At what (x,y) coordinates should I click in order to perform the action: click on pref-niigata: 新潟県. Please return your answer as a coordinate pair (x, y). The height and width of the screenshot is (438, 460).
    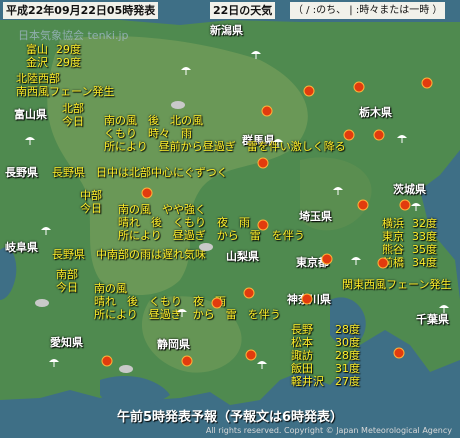
    Looking at the image, I should click on (226, 30).